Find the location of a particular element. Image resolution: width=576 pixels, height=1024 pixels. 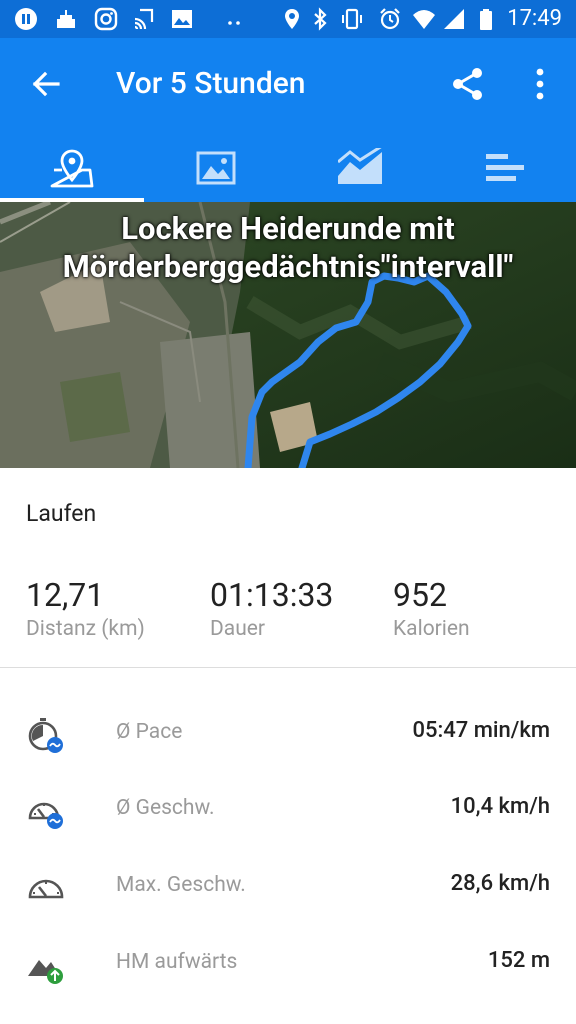

metric-value: 10,4 km/h is located at coordinates (500, 806).